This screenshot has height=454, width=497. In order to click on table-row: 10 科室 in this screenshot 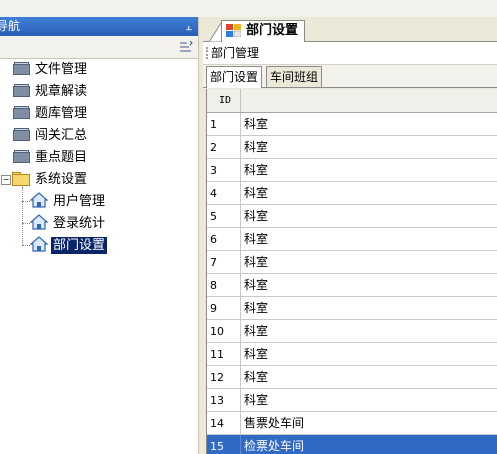, I will do `click(352, 331)`.